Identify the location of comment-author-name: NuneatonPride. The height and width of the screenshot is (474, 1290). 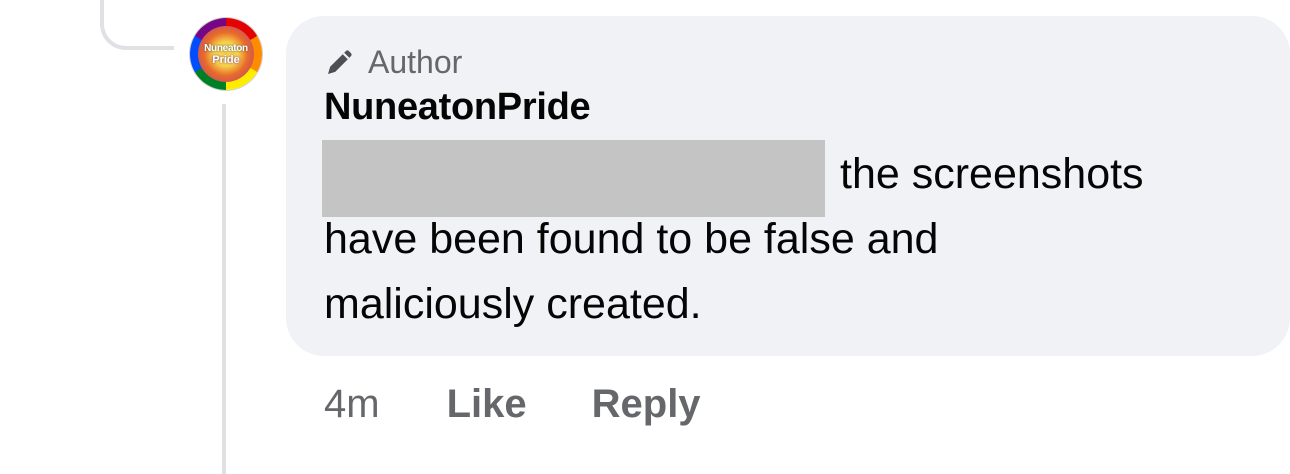
(457, 107).